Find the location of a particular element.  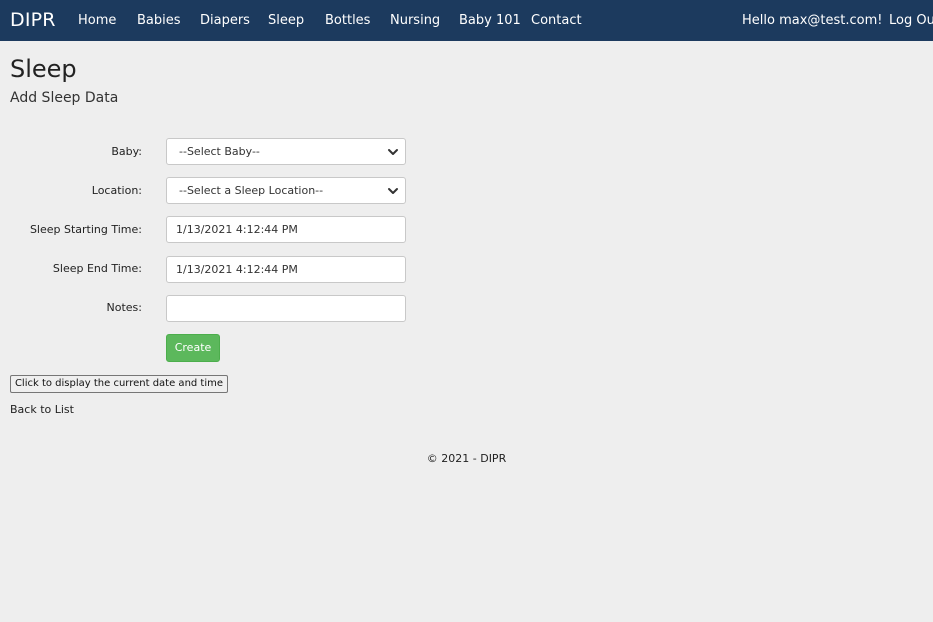

location-label: Location: is located at coordinates (116, 190).